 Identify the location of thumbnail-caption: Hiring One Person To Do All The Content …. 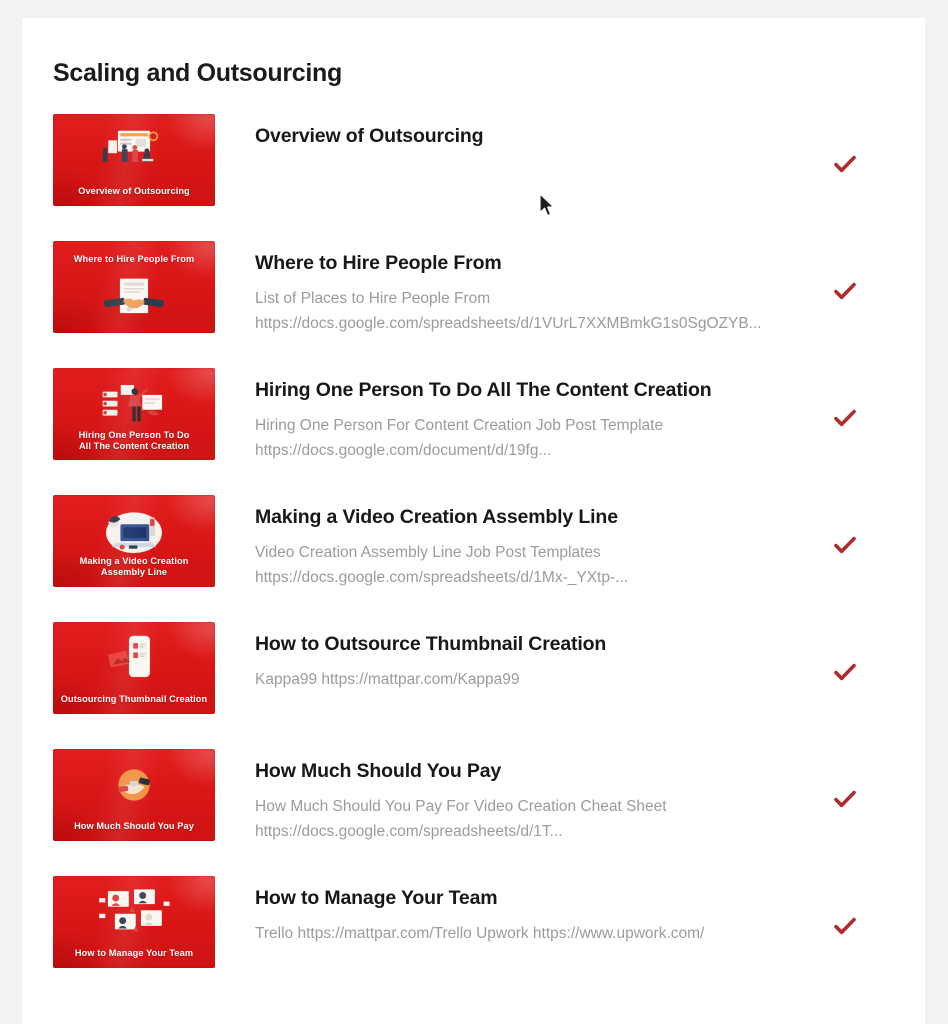
(134, 440).